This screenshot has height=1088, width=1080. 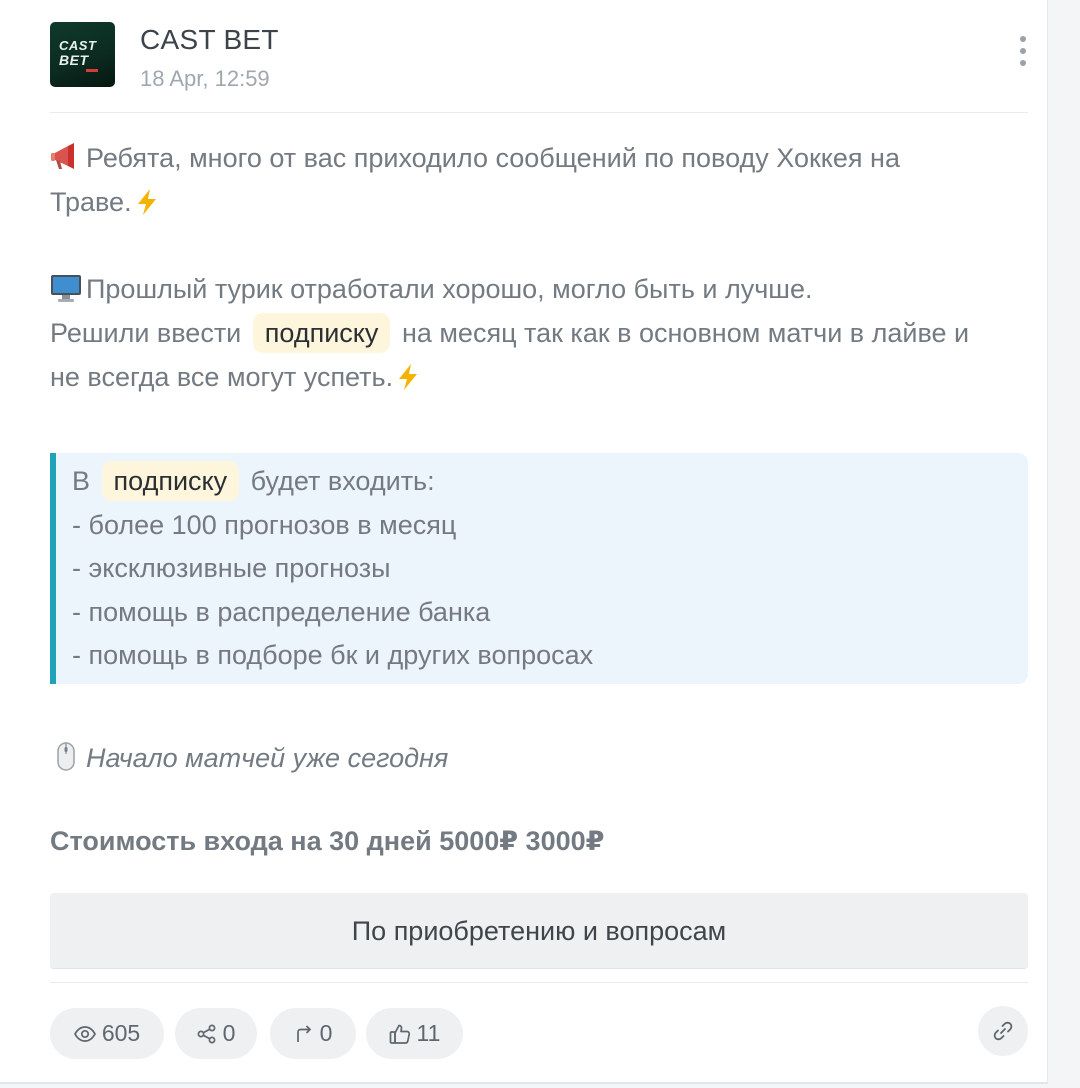 I want to click on post-text: Решили ввести, so click(x=146, y=333).